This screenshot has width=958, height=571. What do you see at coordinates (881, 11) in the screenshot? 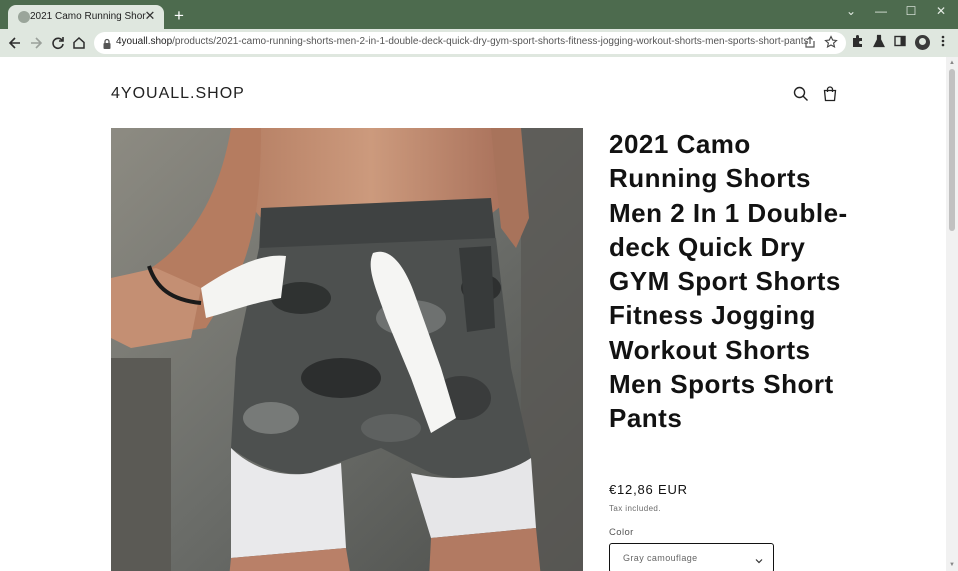
I see `minimize-icon: —` at bounding box center [881, 11].